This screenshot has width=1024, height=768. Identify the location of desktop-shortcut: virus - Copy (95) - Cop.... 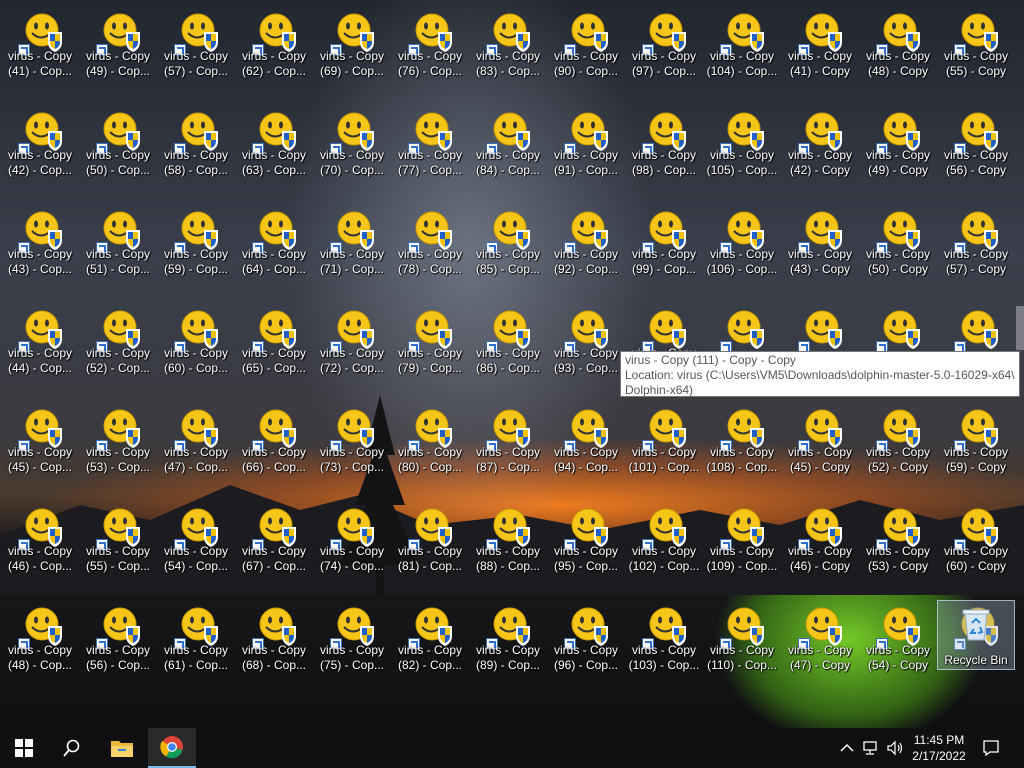
(586, 542).